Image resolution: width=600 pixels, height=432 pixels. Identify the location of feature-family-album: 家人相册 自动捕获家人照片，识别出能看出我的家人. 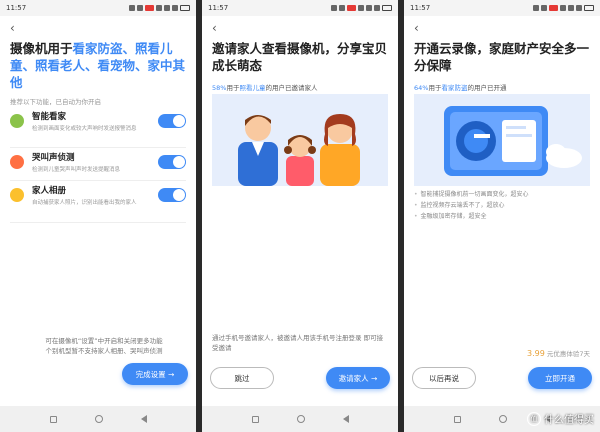
(98, 196).